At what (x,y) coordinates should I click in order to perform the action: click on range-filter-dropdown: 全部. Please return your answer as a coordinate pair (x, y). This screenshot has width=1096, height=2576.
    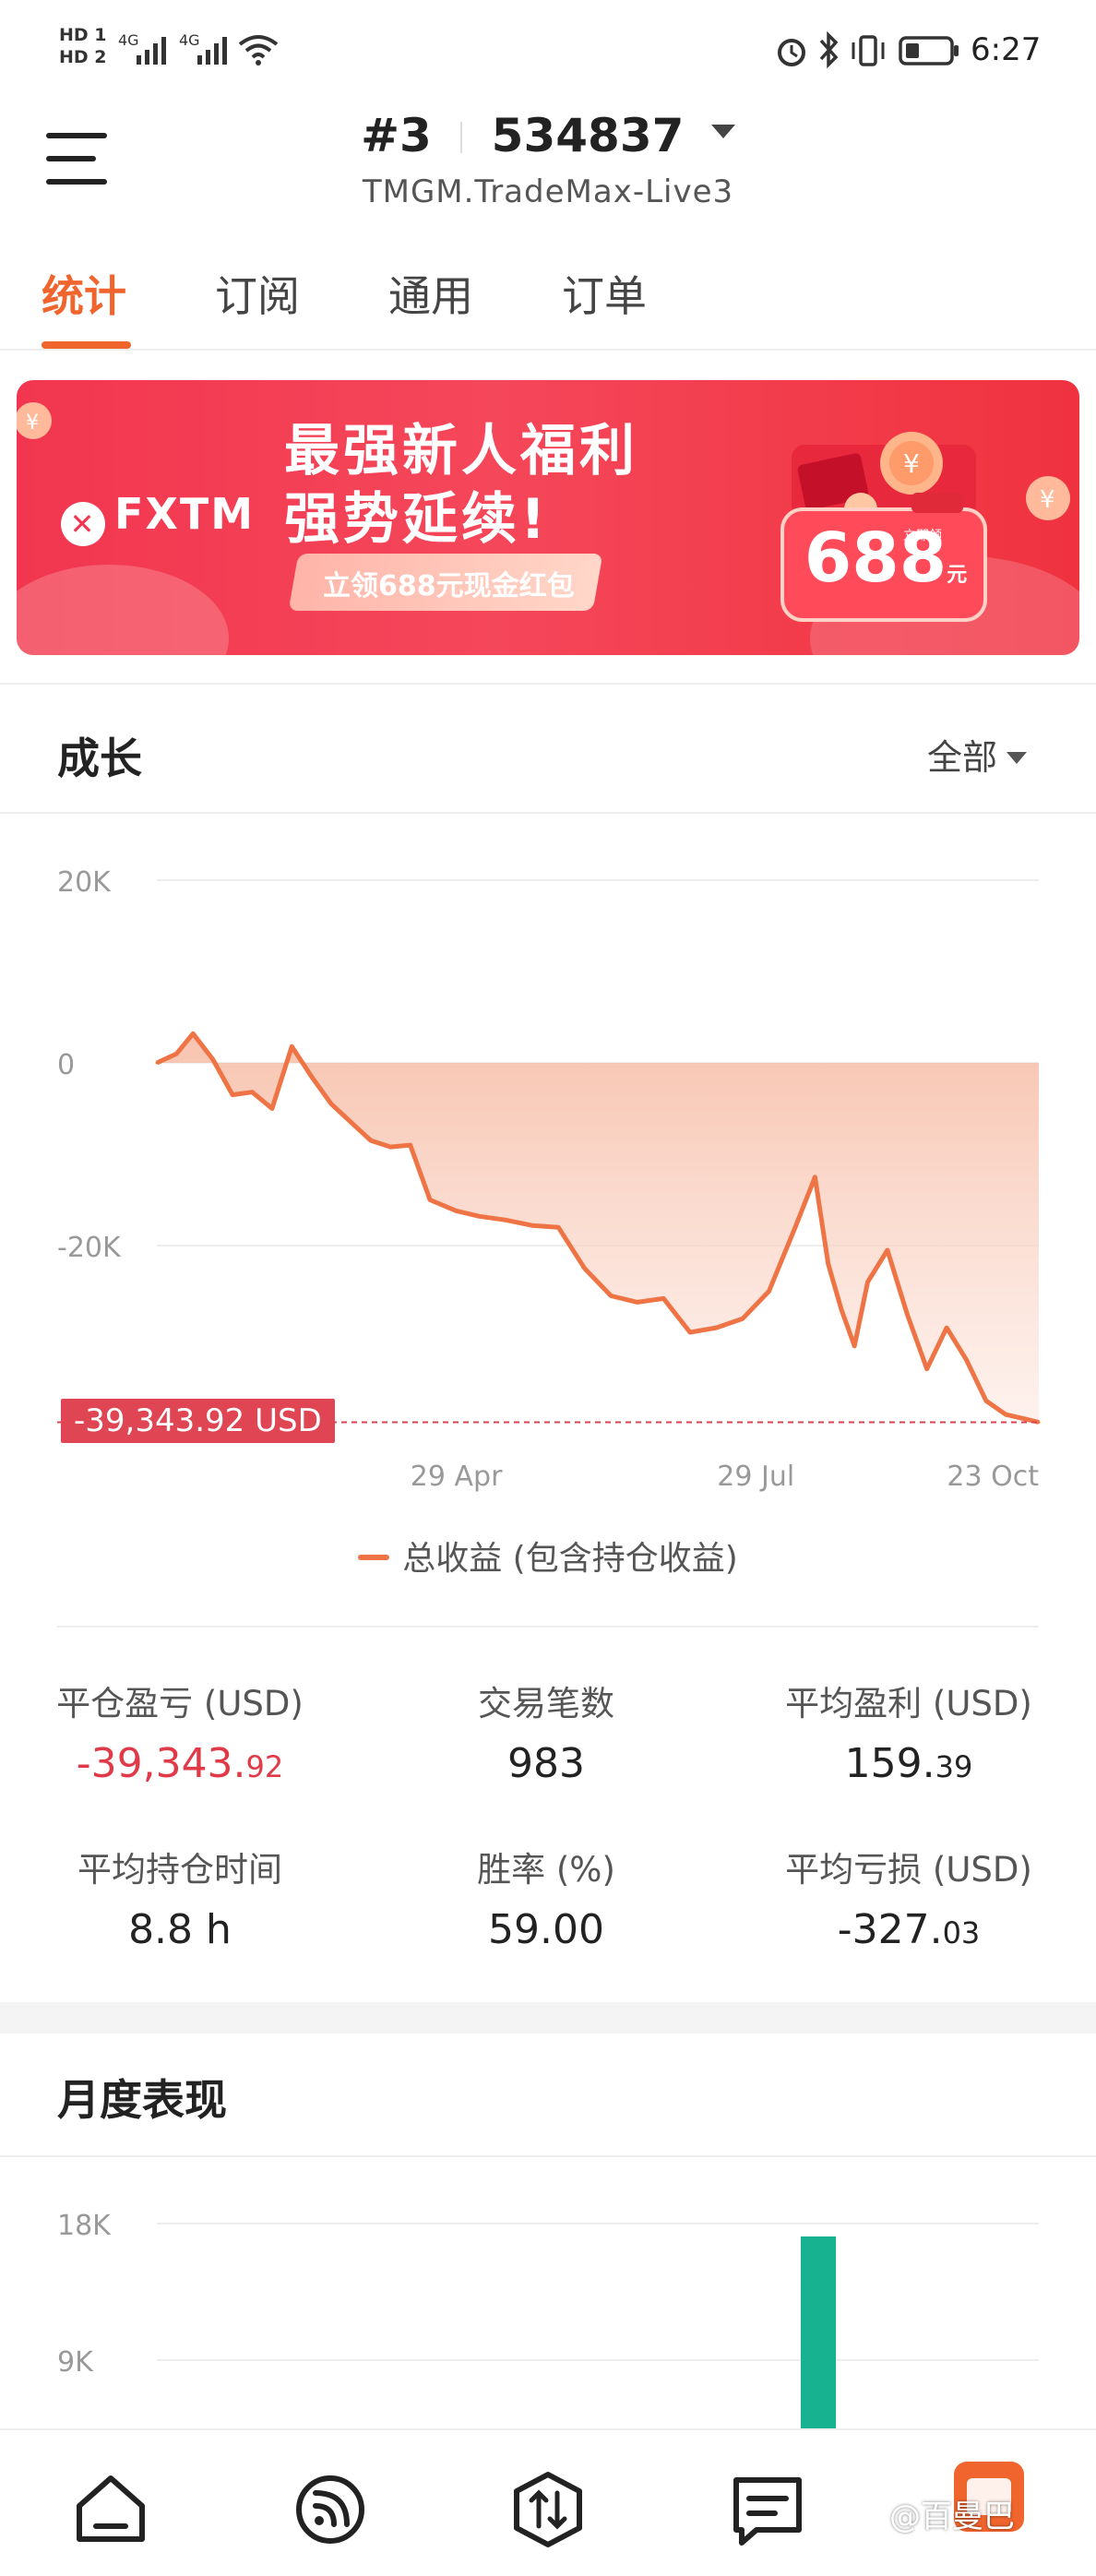
    Looking at the image, I should click on (977, 754).